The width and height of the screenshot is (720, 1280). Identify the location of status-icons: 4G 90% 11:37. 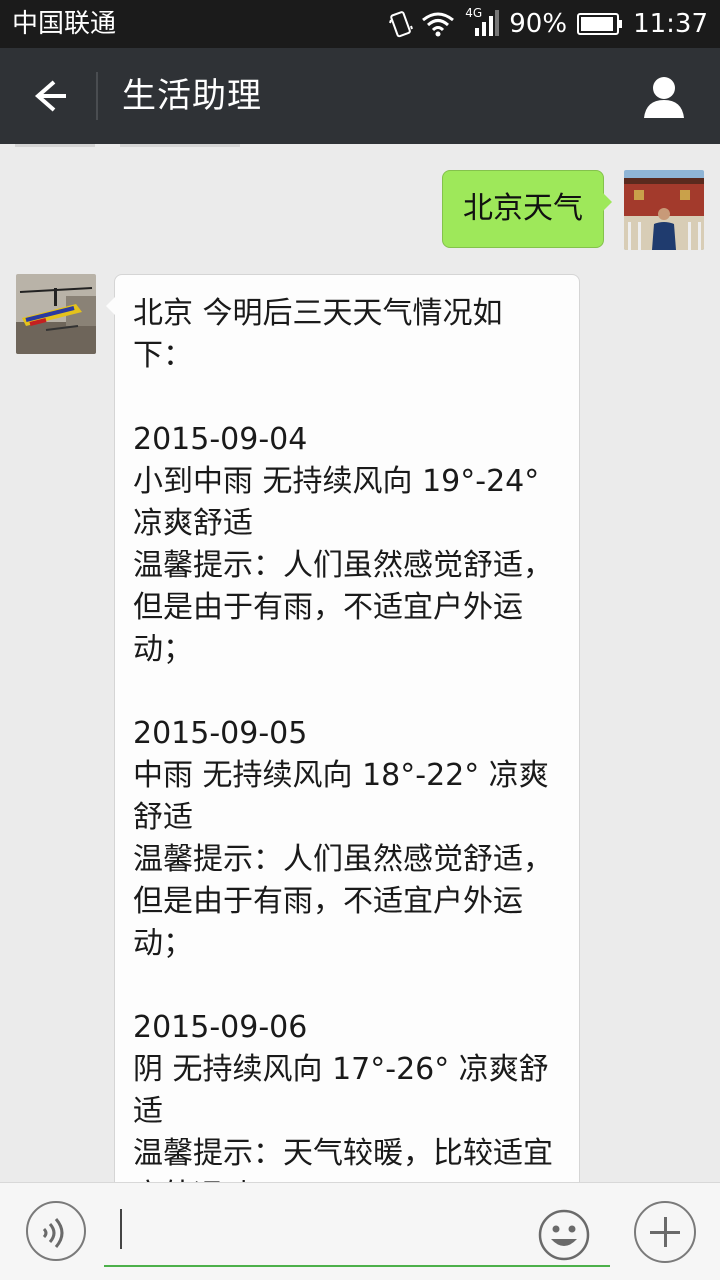
(548, 23).